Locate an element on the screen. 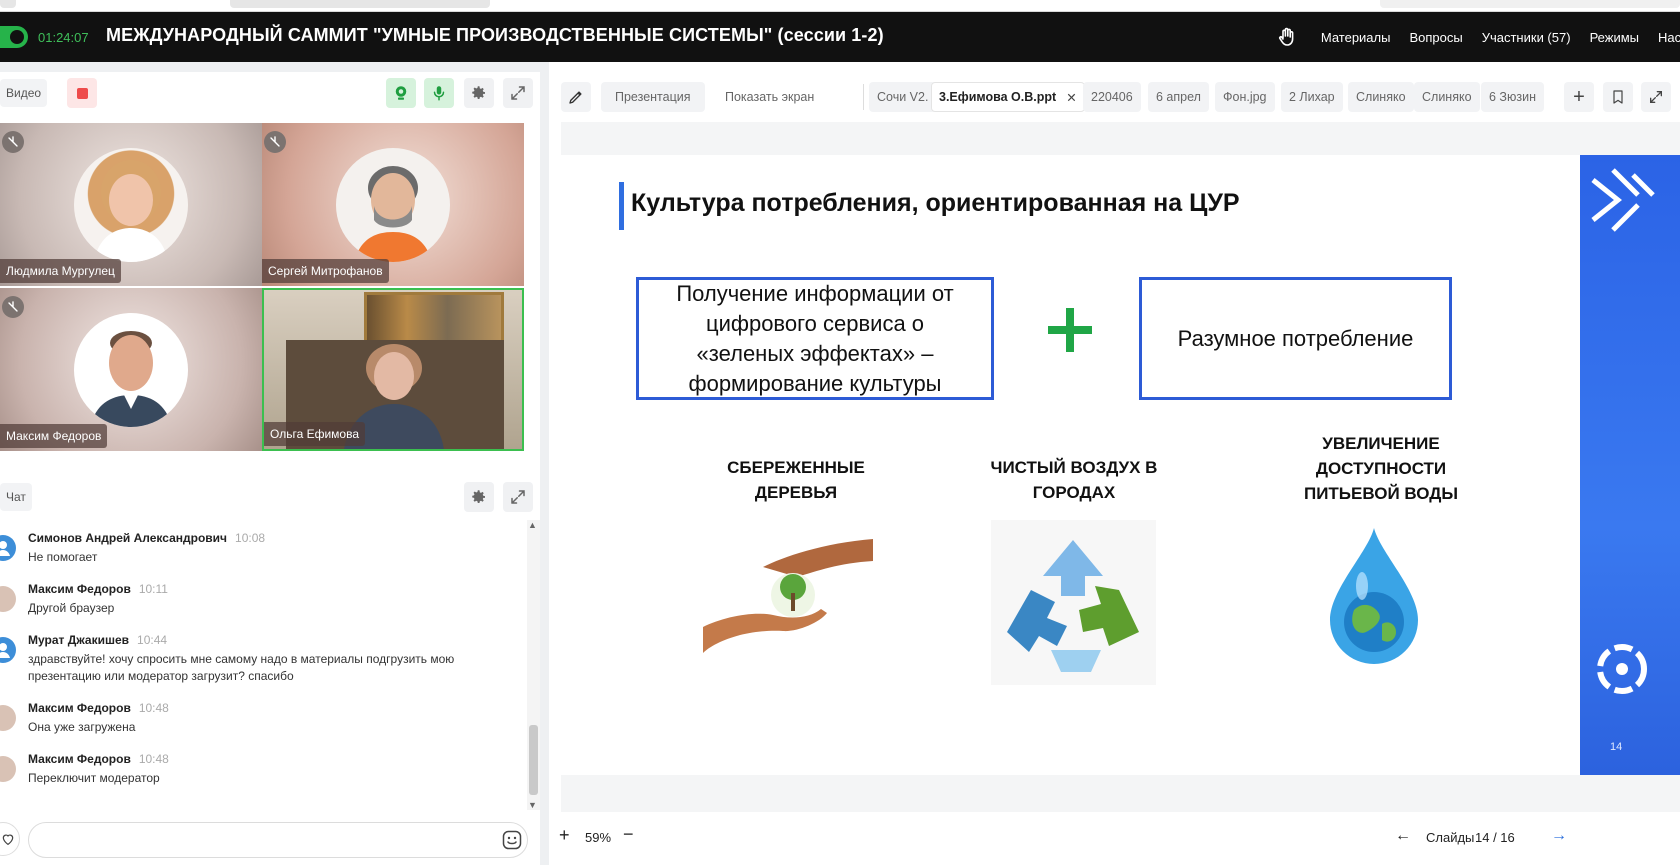 The height and width of the screenshot is (865, 1680). heart-icon is located at coordinates (8, 840).